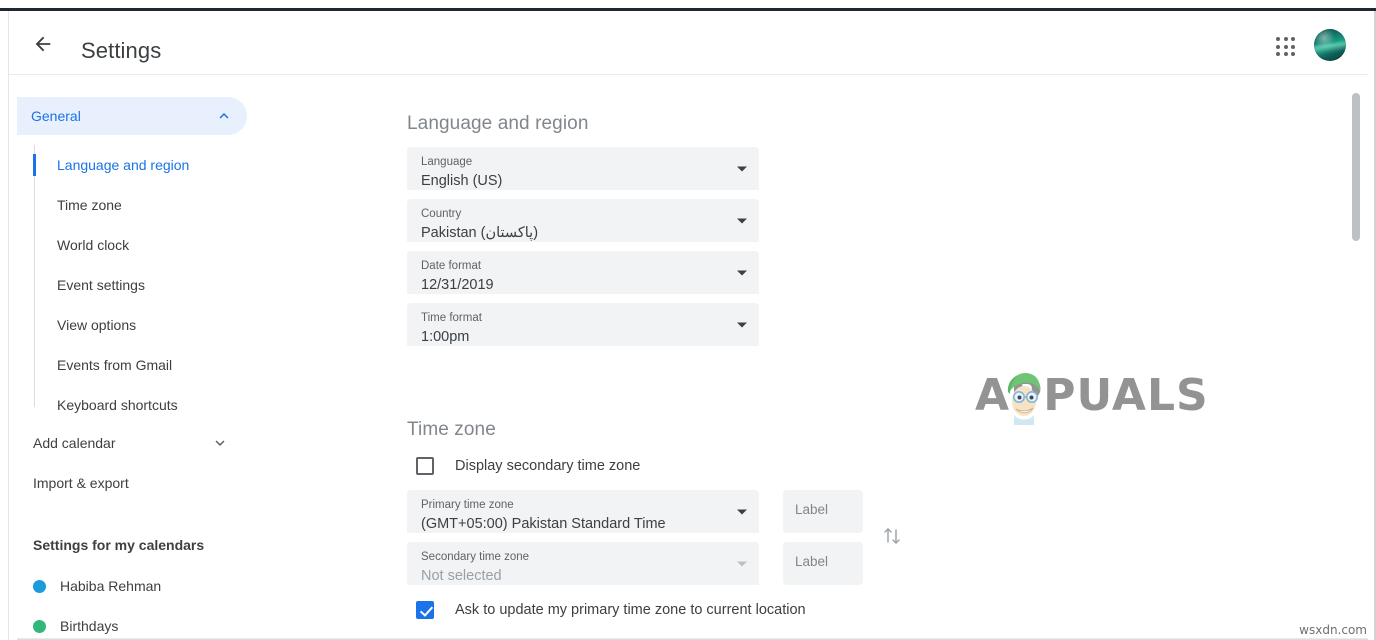 Image resolution: width=1376 pixels, height=640 pixels. What do you see at coordinates (583, 220) in the screenshot?
I see `country-dropdown: Country Pakistan (پاکستان)` at bounding box center [583, 220].